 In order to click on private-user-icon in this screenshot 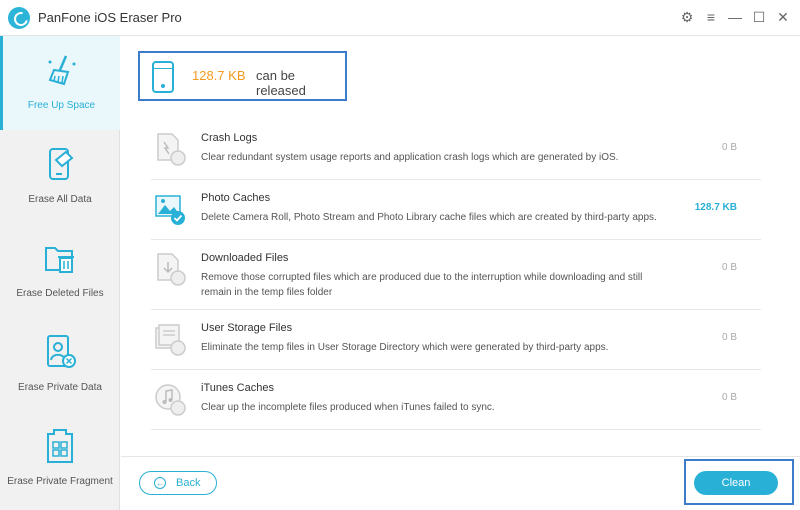, I will do `click(60, 352)`.